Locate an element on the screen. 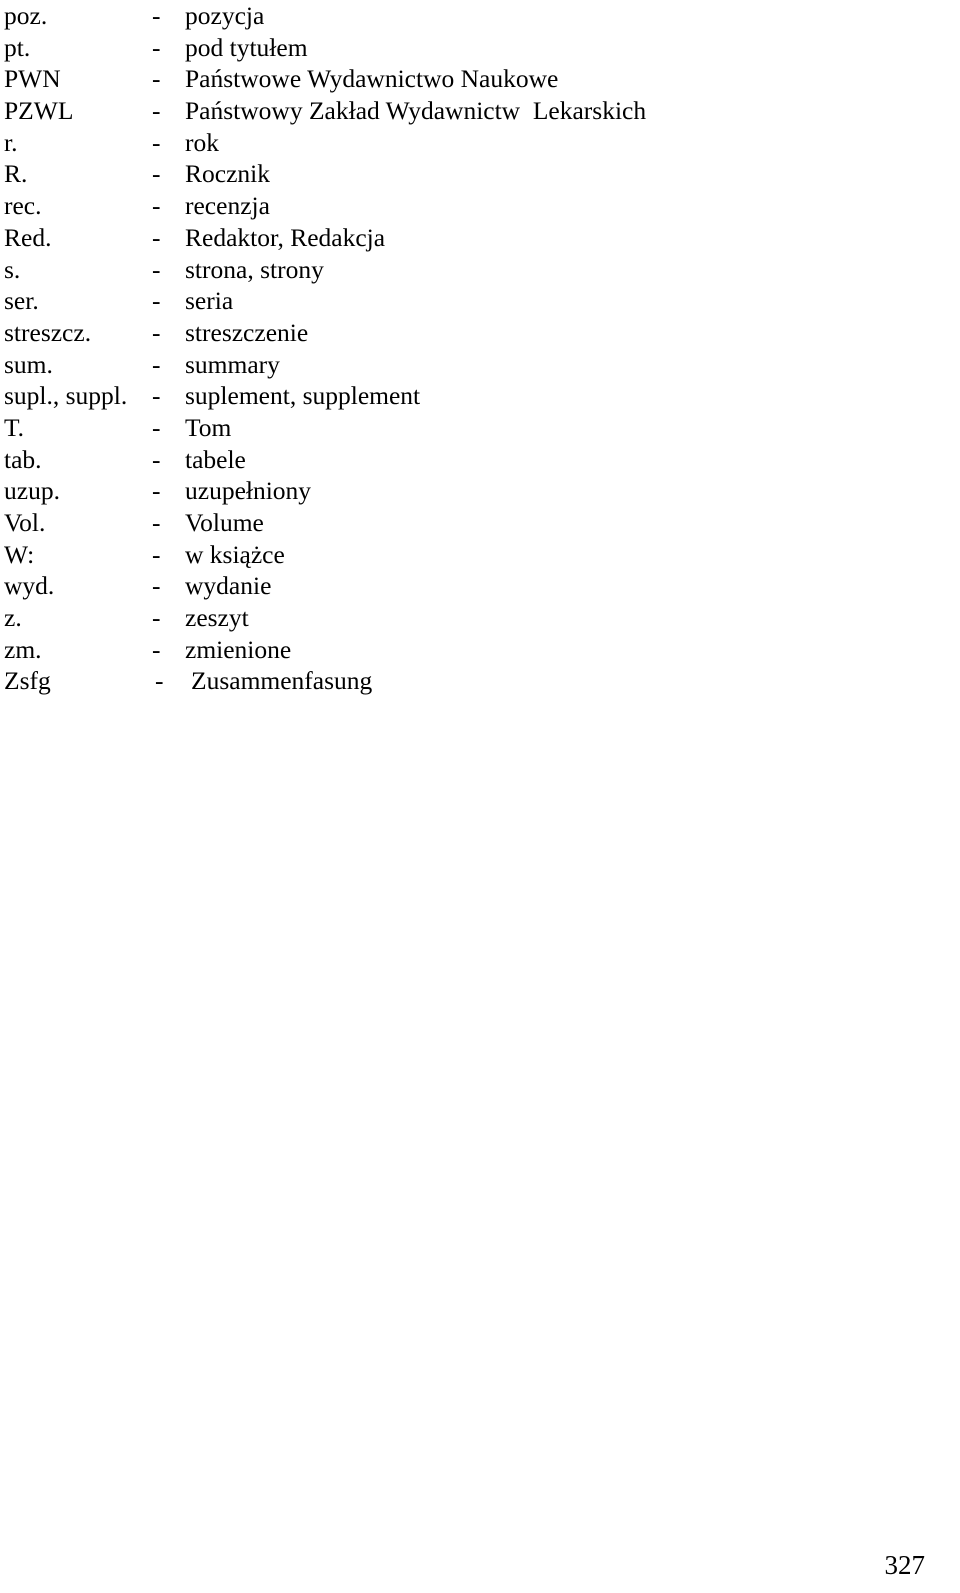 The image size is (960, 1593). abbreviation-row: T. - Tom is located at coordinates (454, 428).